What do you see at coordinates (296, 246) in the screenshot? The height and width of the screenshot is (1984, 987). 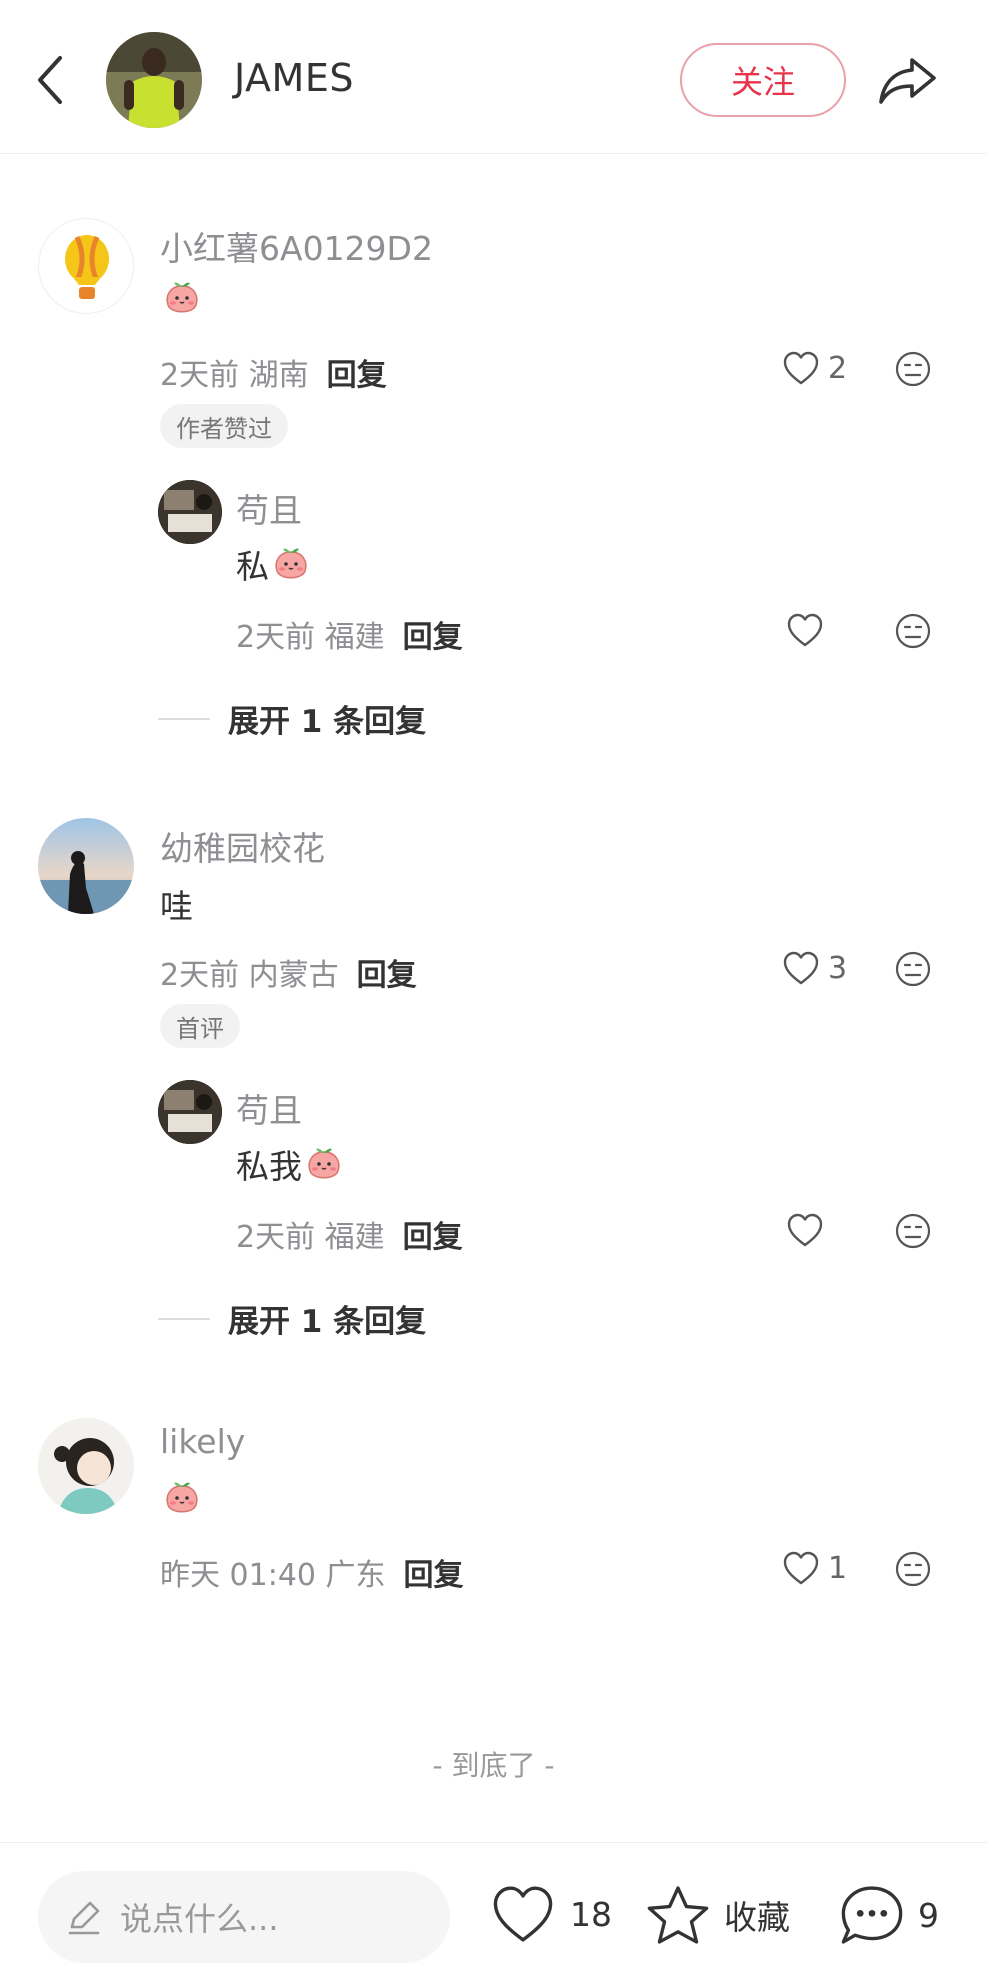 I see `comment-username: 小红薯6A0129D2` at bounding box center [296, 246].